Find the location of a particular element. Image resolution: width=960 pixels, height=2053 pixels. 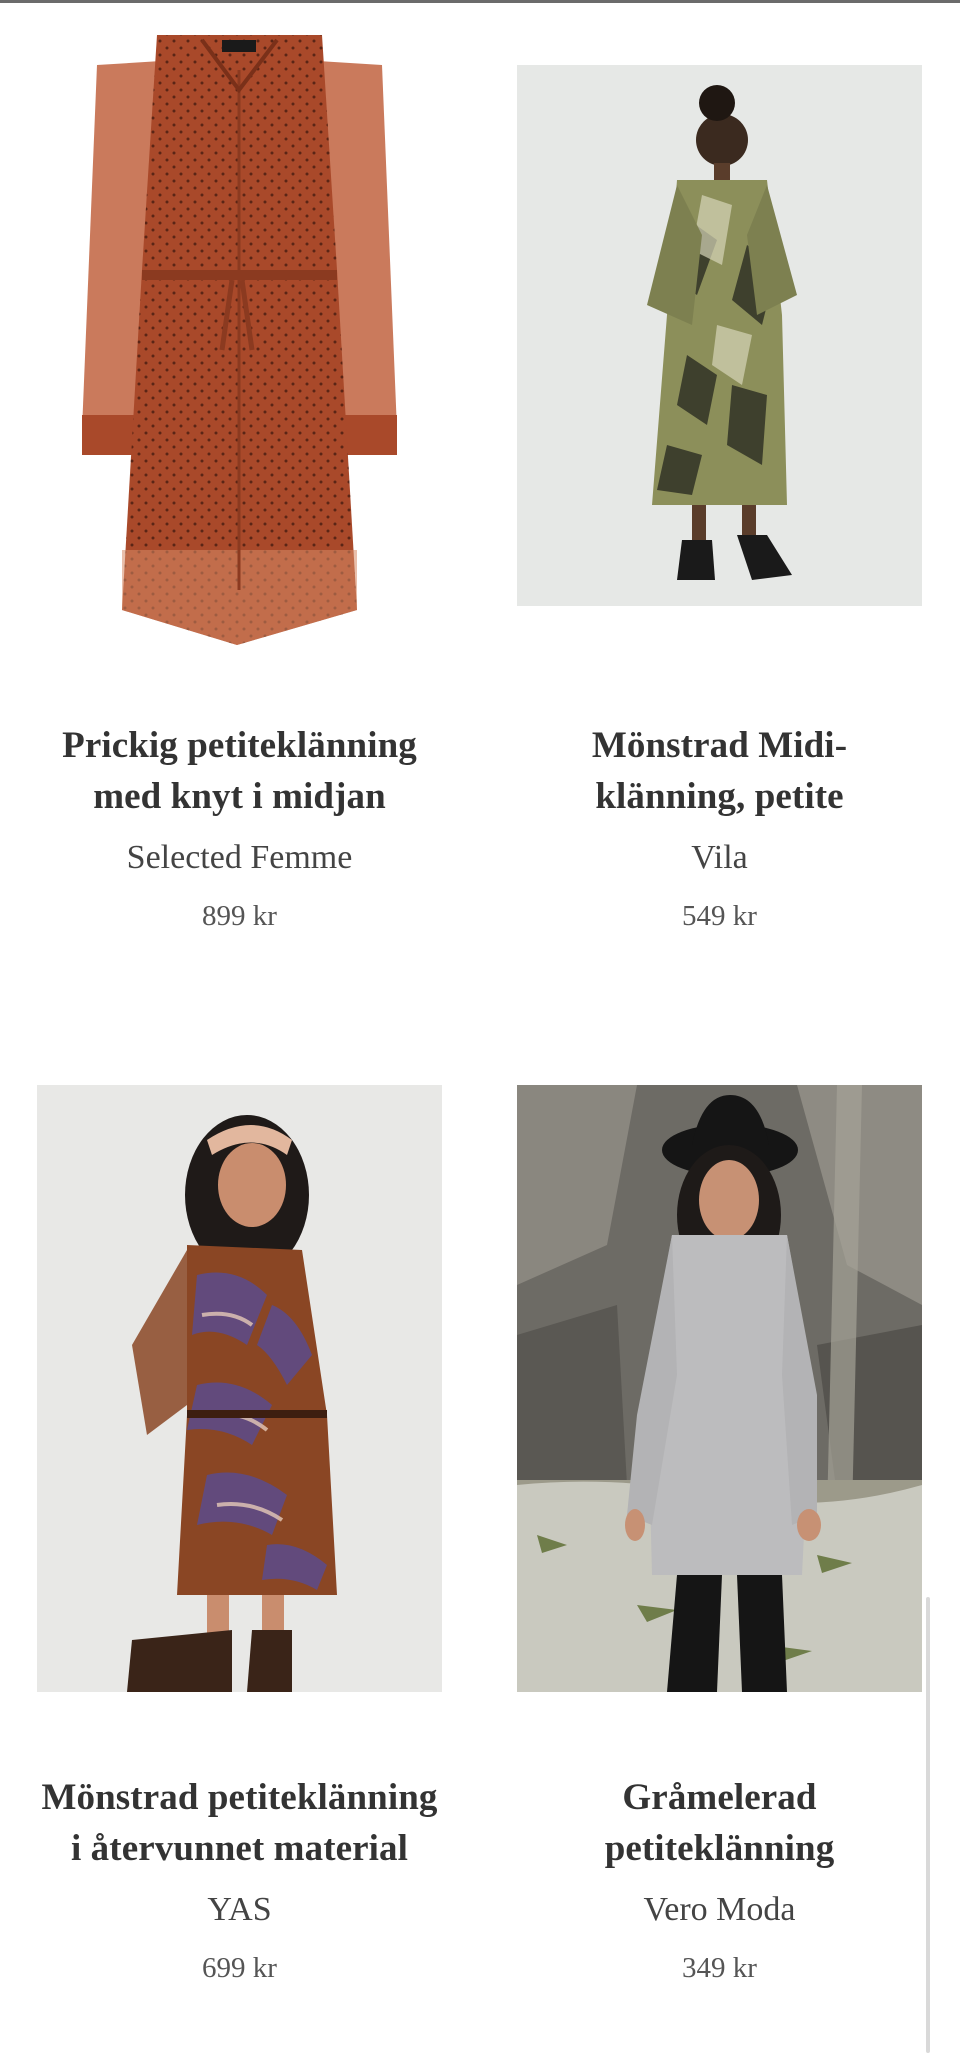

grey-dress-illustration is located at coordinates (719, 1388).